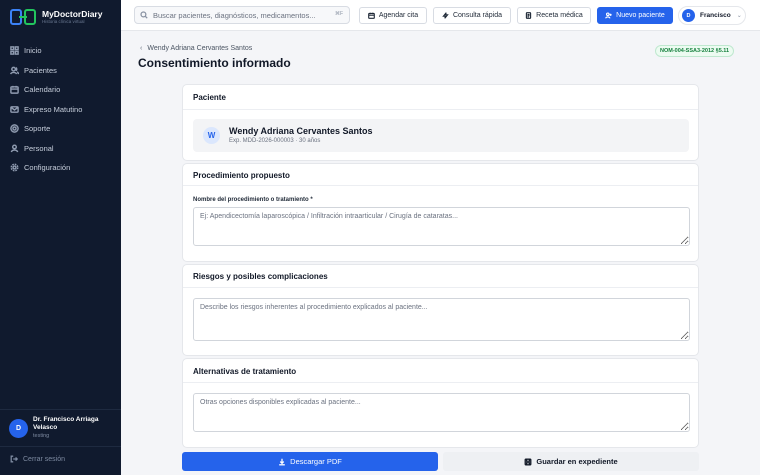 The width and height of the screenshot is (760, 475). What do you see at coordinates (23, 16) in the screenshot?
I see `logo-icon` at bounding box center [23, 16].